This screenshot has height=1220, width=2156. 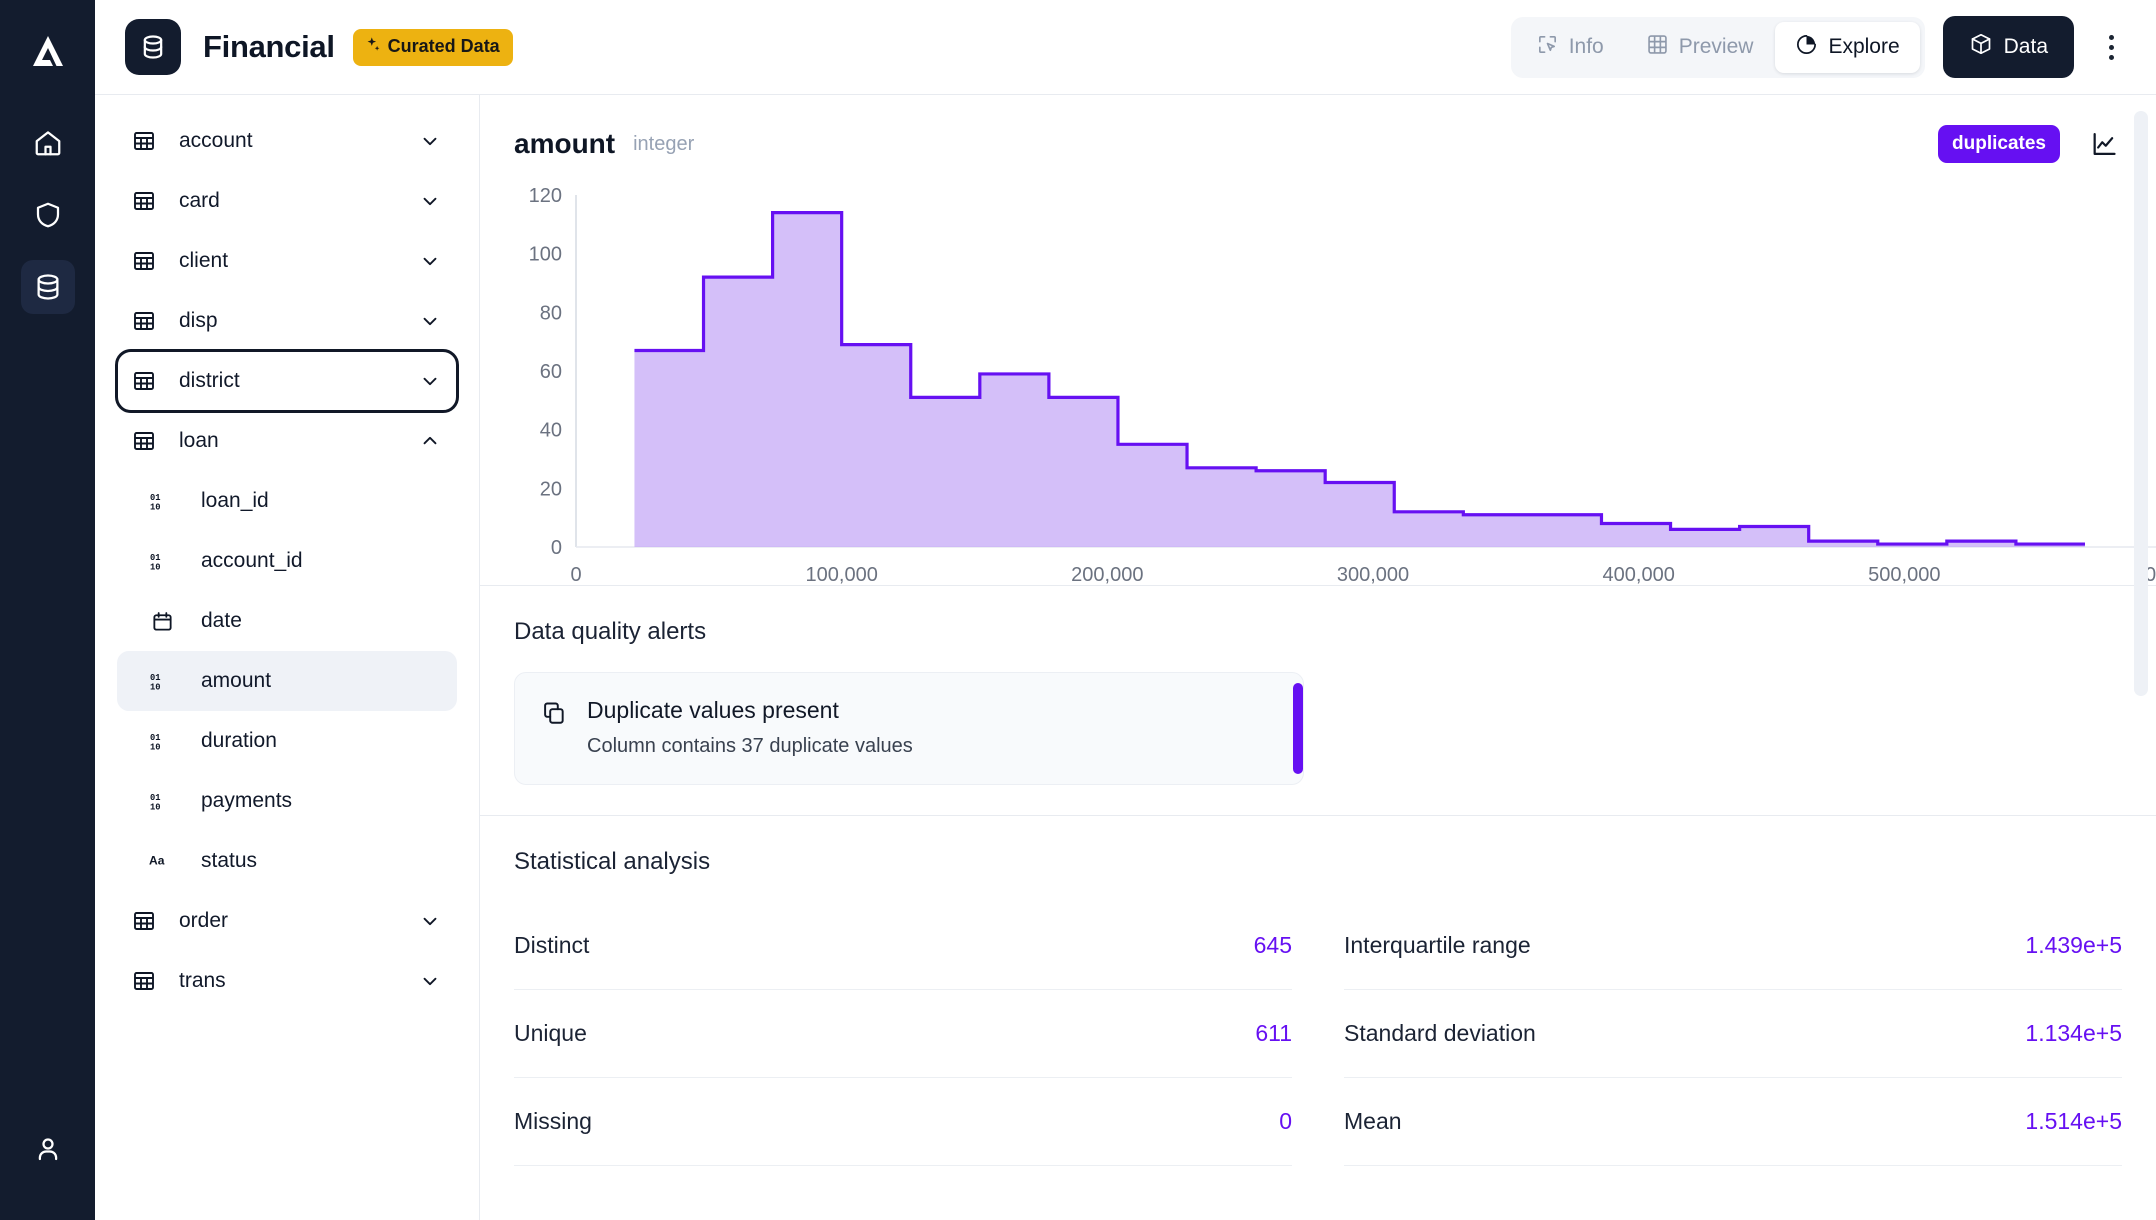 What do you see at coordinates (287, 861) in the screenshot?
I see `tree-item-status: Aa status` at bounding box center [287, 861].